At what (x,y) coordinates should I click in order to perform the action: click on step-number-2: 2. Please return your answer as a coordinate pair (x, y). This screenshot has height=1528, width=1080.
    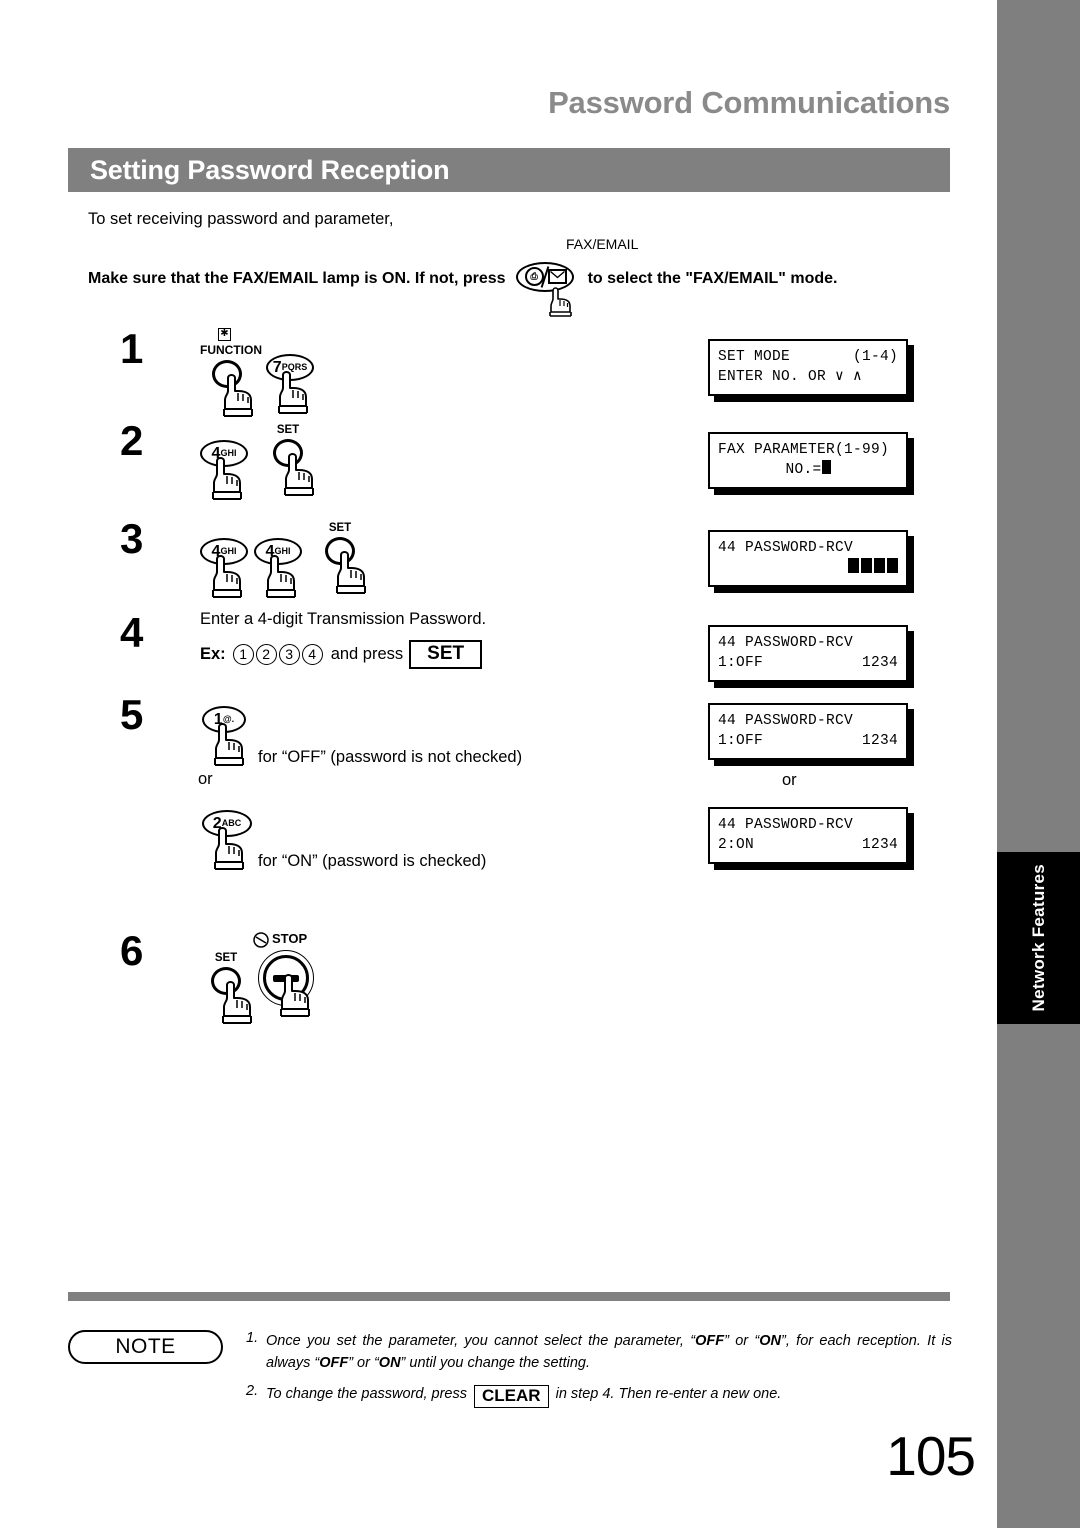
    Looking at the image, I should click on (132, 440).